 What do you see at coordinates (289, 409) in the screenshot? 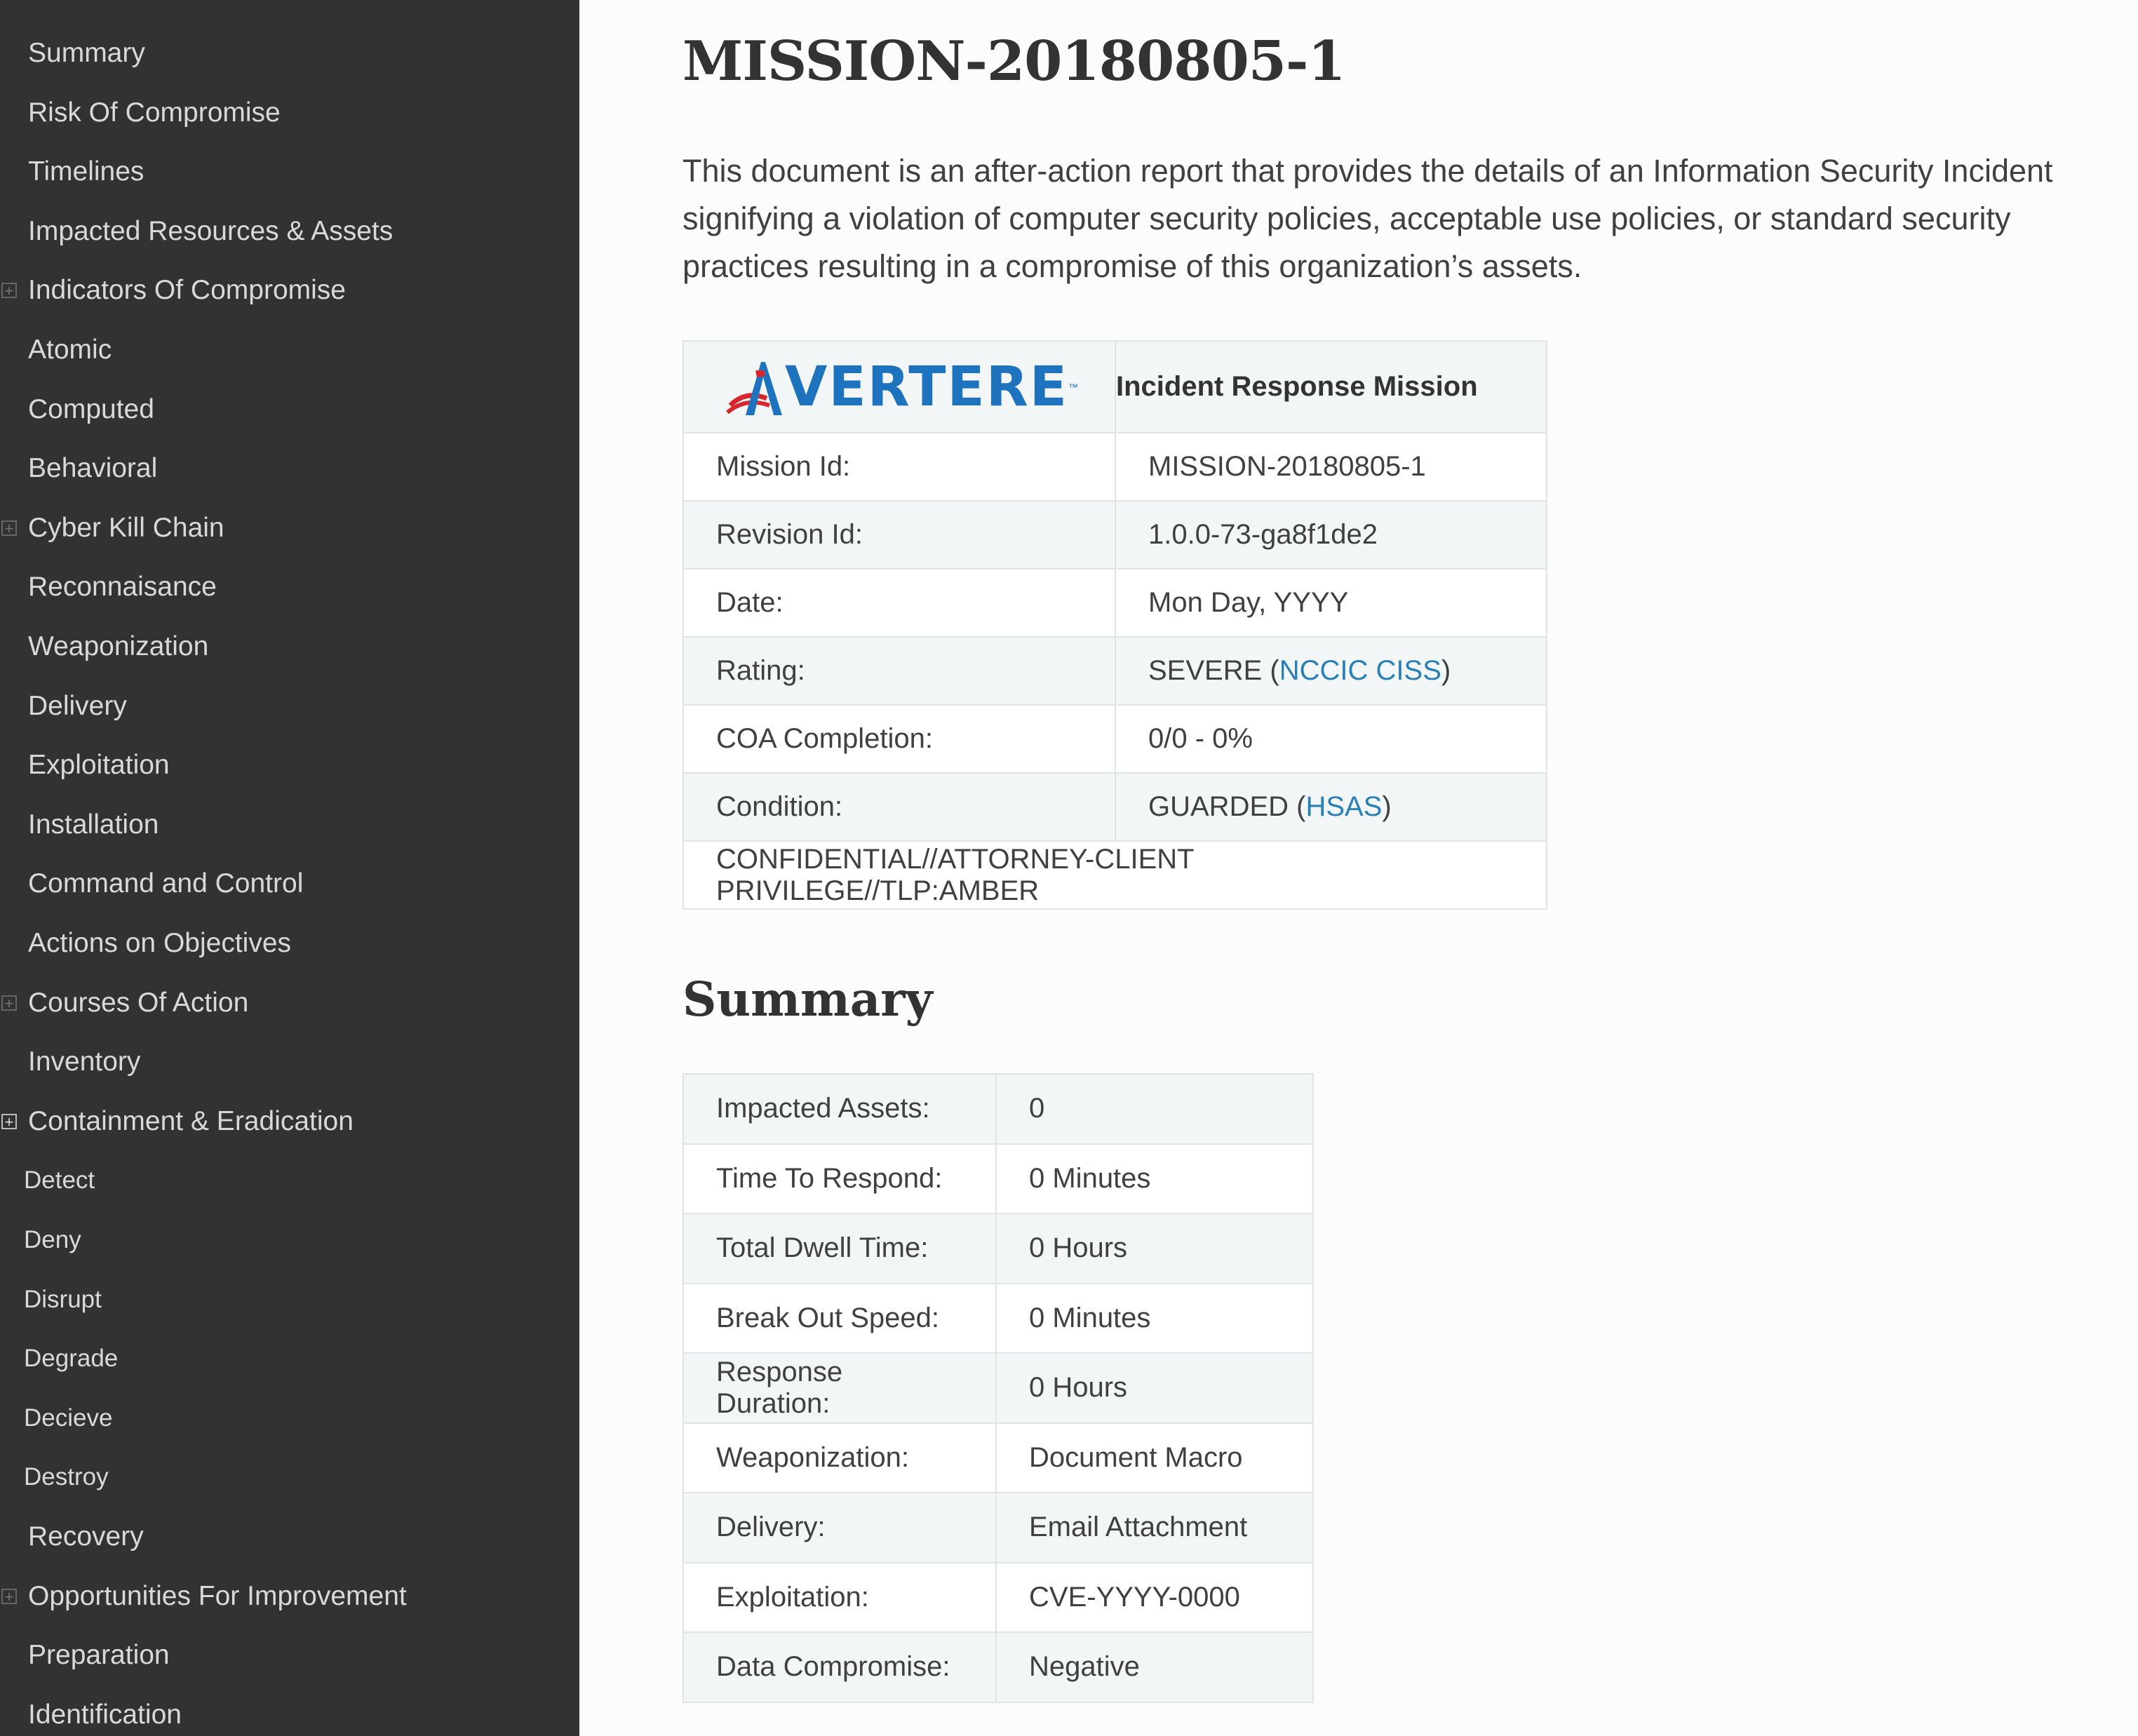
I see `sidebar-item-computed: Computed` at bounding box center [289, 409].